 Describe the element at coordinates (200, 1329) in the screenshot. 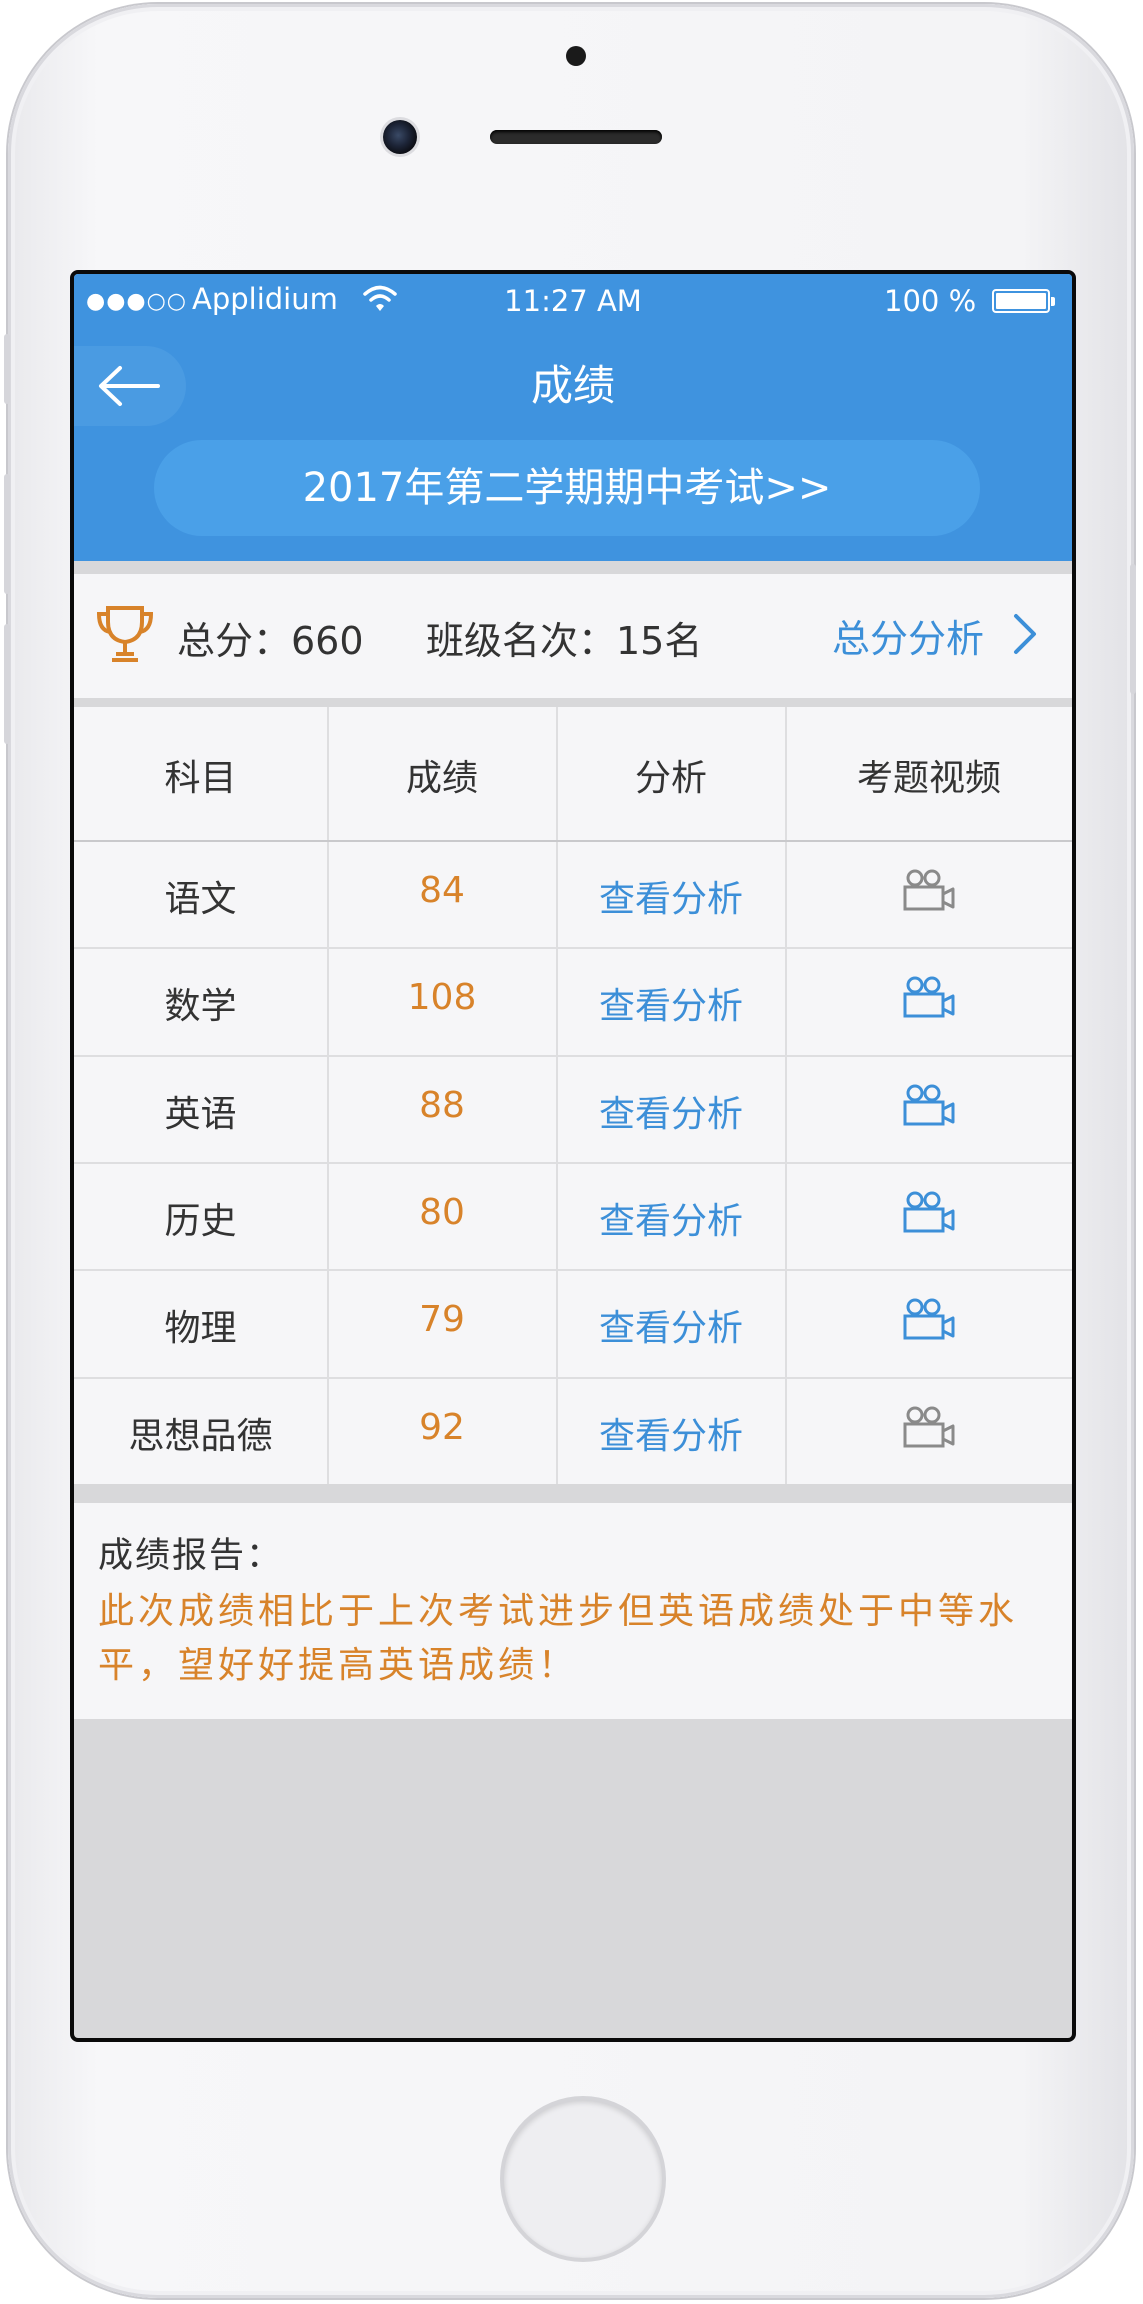

I see `subject-cell: 物理` at that location.